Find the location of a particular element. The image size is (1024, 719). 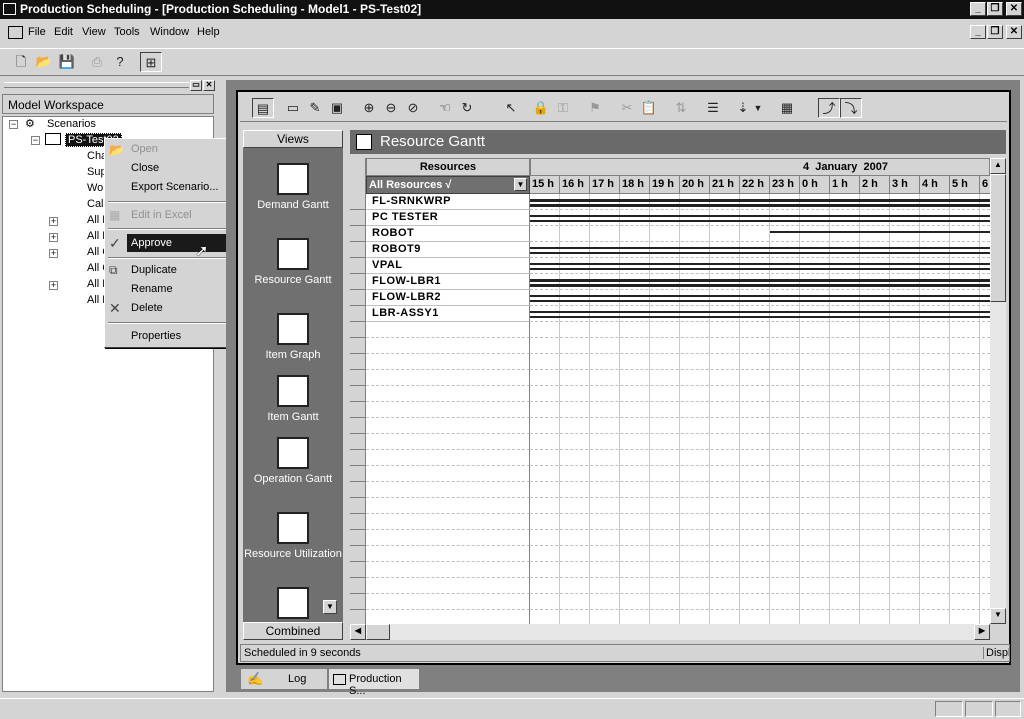

minimize-button: _ is located at coordinates (978, 9).